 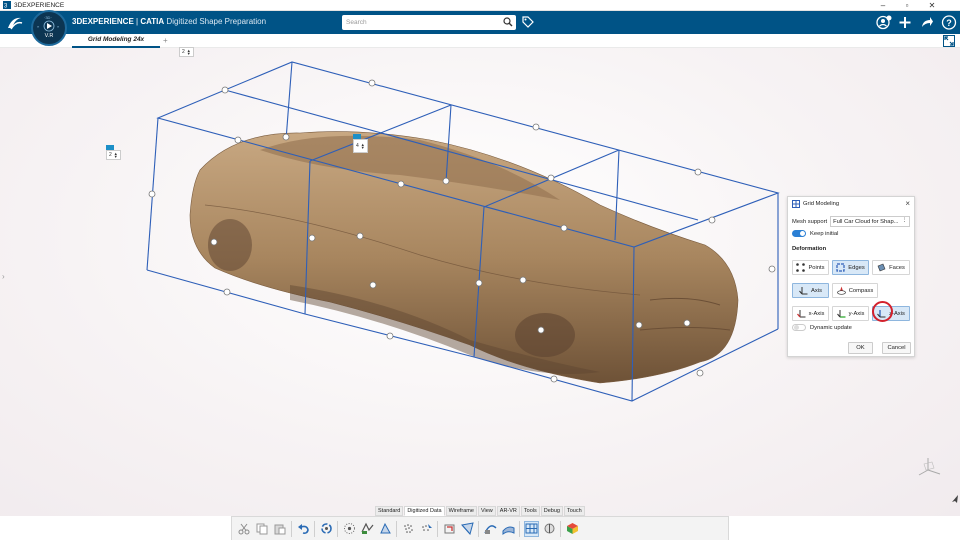 I want to click on spin-top-value: 2, so click(x=183, y=51).